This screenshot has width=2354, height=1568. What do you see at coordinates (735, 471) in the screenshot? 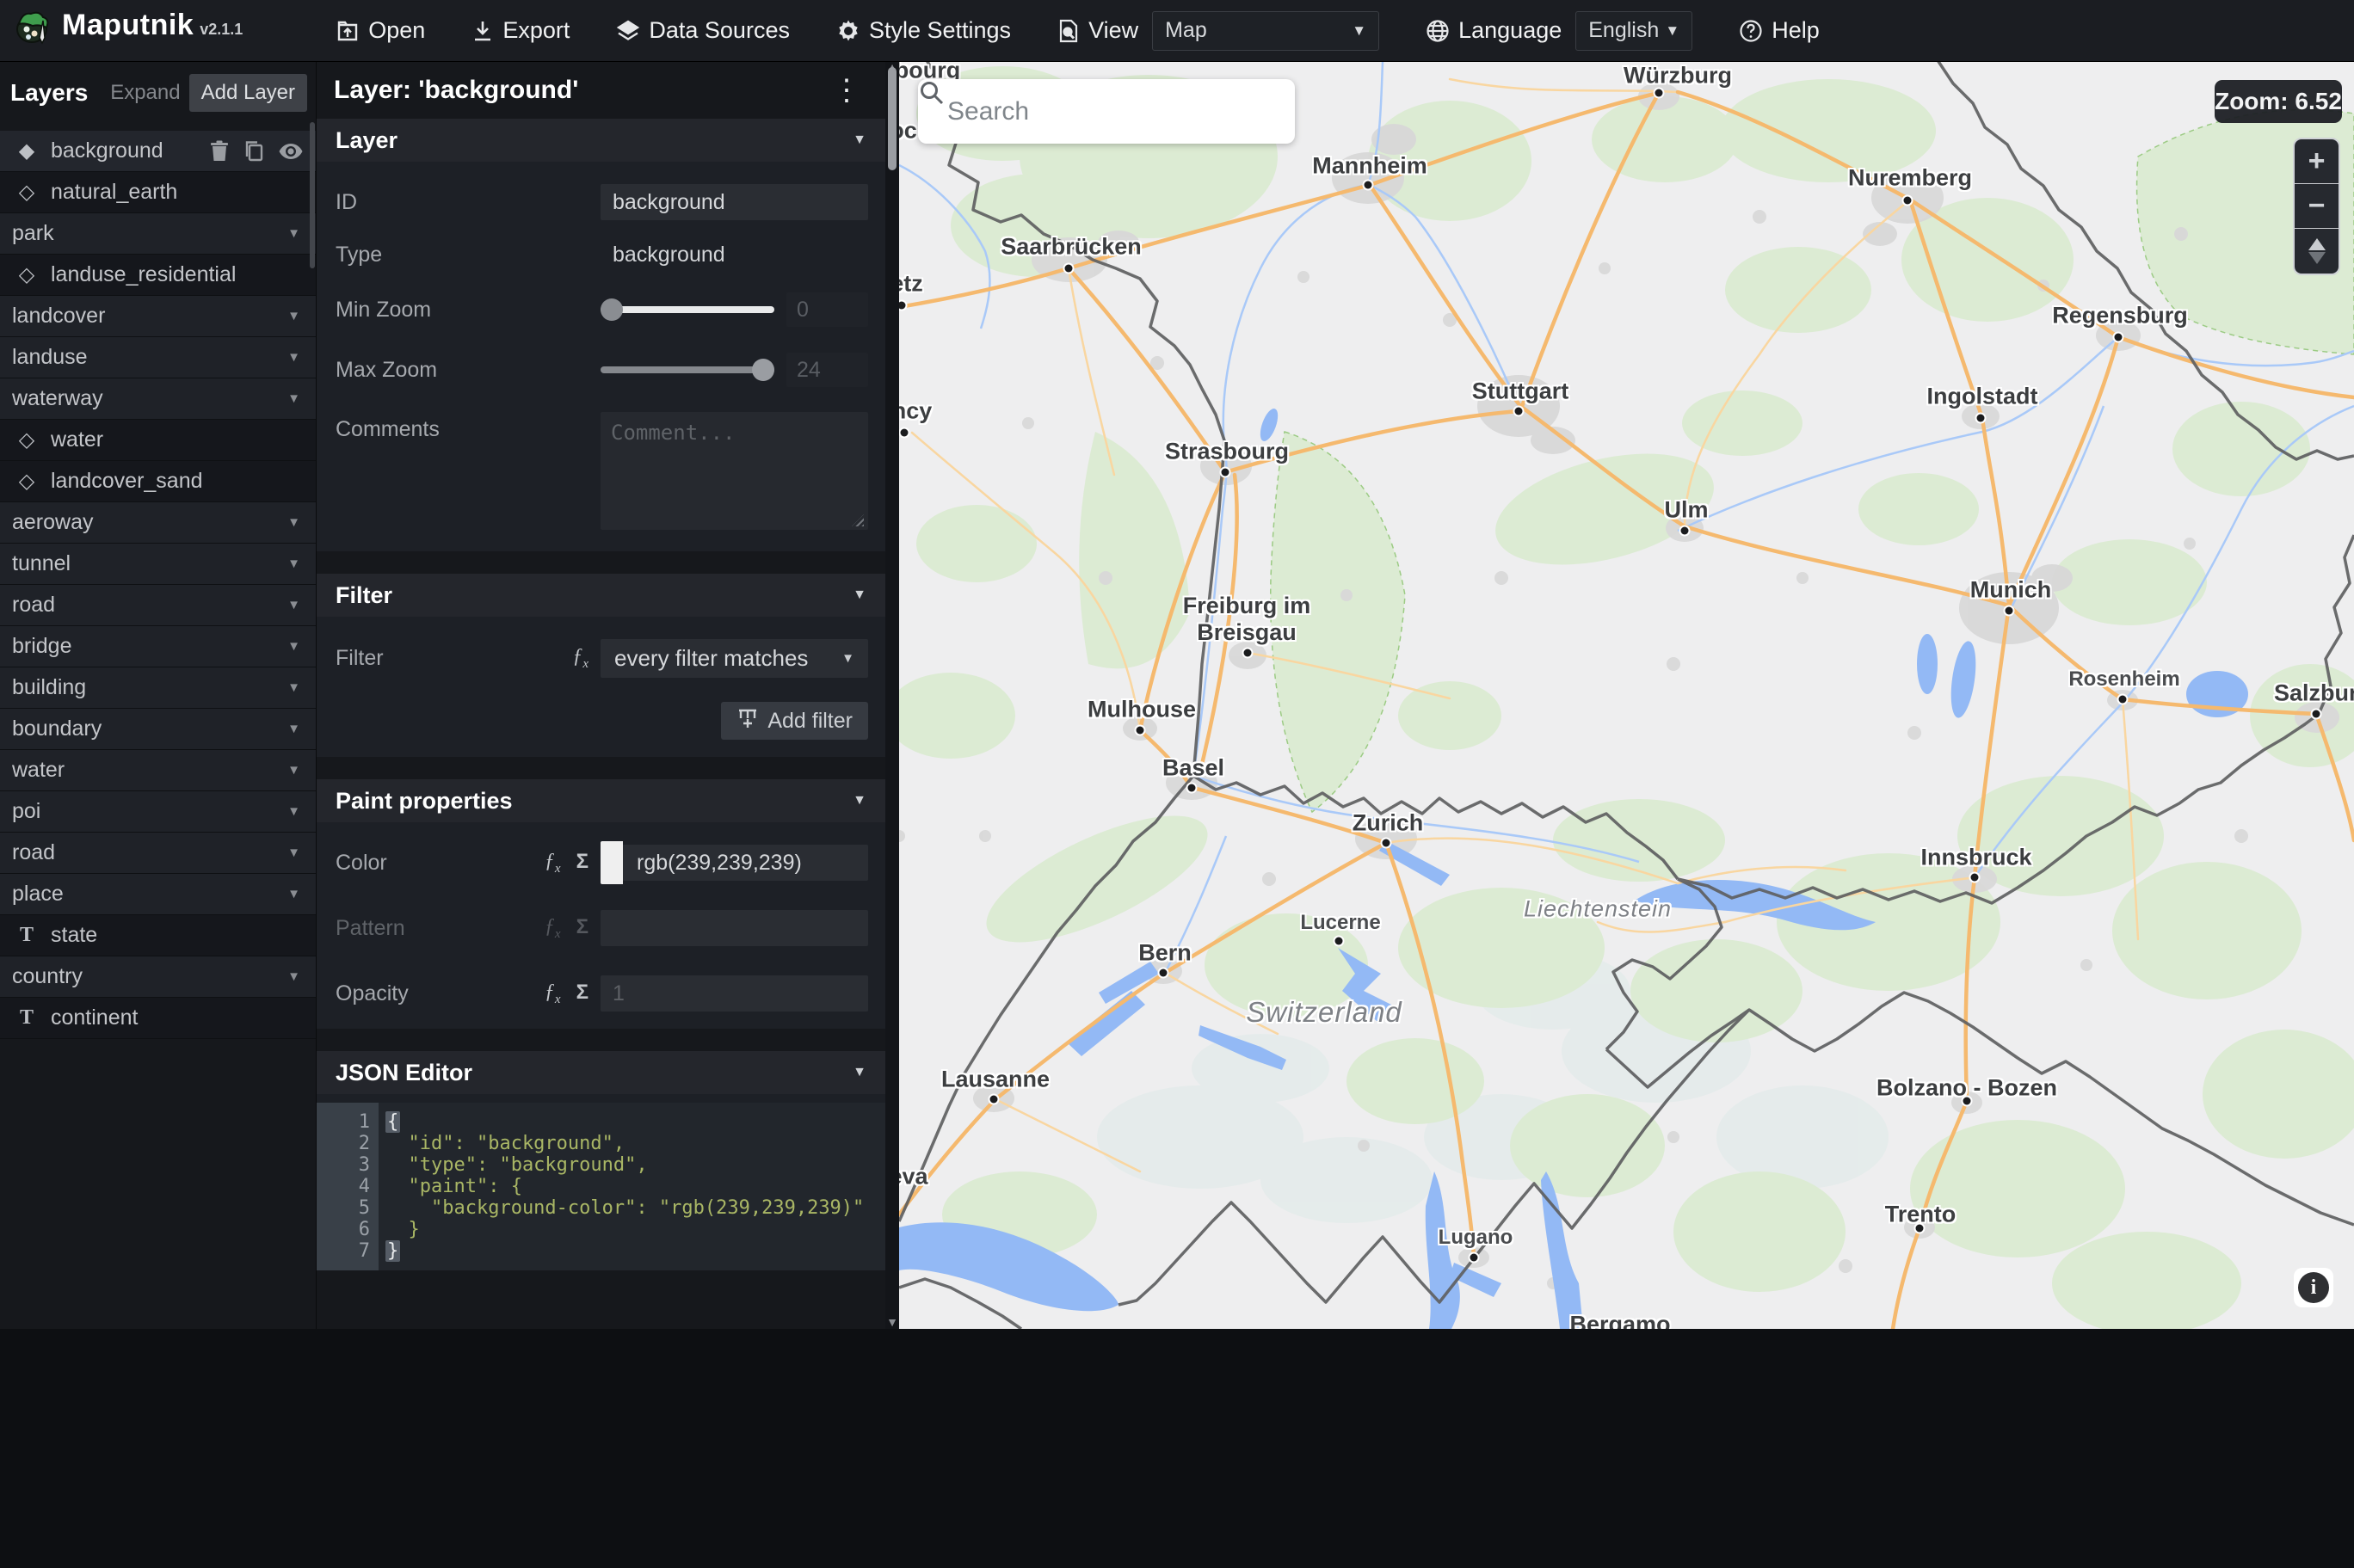
I see `comments-textarea` at bounding box center [735, 471].